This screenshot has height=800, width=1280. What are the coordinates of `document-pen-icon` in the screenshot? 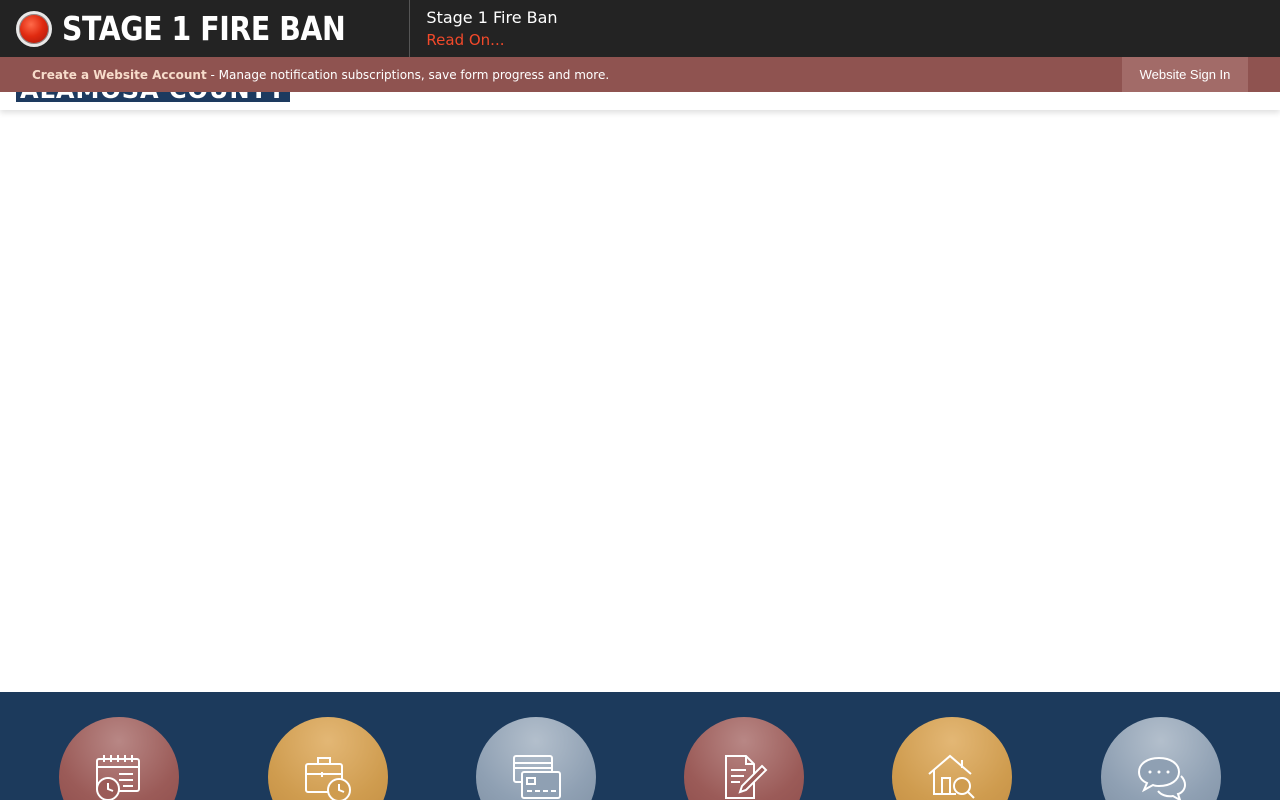 It's located at (746, 777).